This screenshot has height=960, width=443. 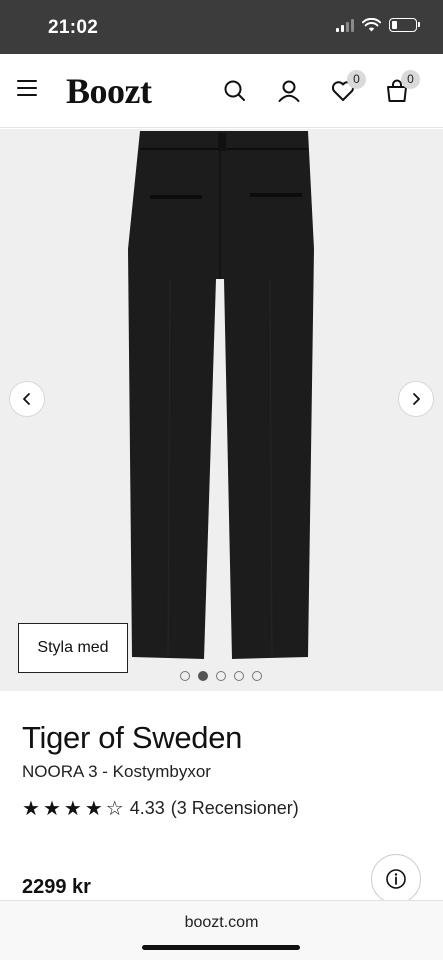 What do you see at coordinates (132, 738) in the screenshot?
I see `product-brand: Tiger of Sweden` at bounding box center [132, 738].